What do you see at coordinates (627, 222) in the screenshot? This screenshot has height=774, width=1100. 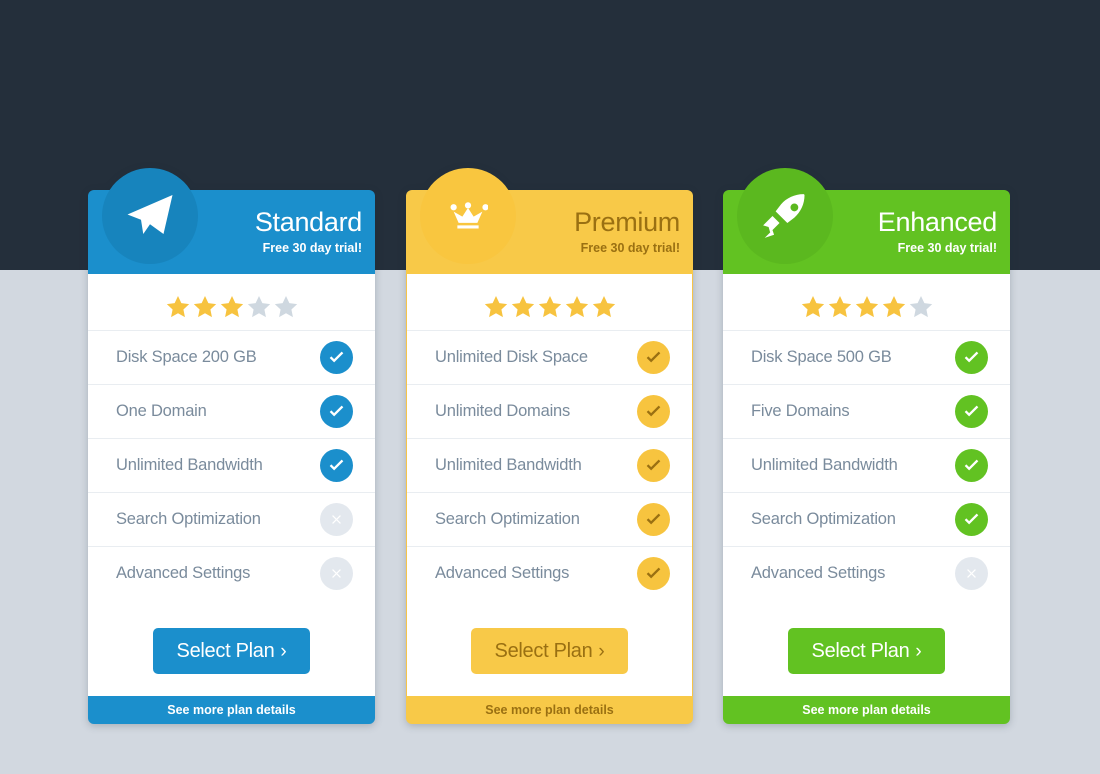 I see `plan-name-premium: Premium` at bounding box center [627, 222].